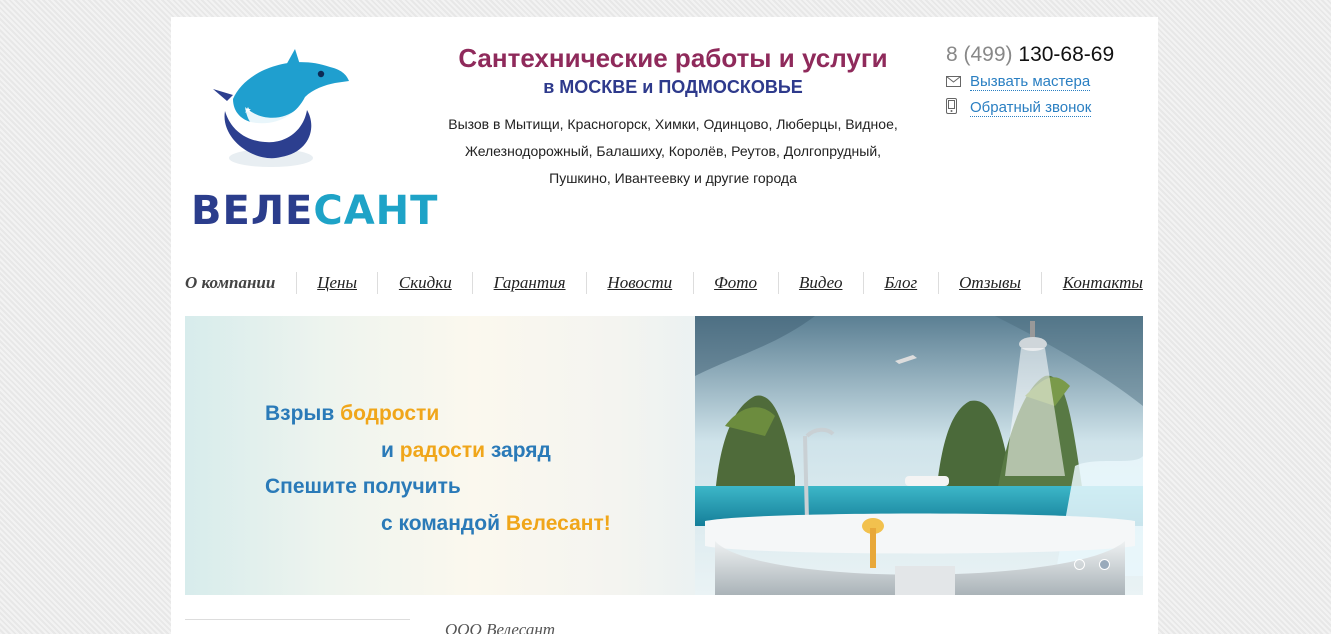  What do you see at coordinates (673, 58) in the screenshot?
I see `page-title: Сантехнические работы и услуги` at bounding box center [673, 58].